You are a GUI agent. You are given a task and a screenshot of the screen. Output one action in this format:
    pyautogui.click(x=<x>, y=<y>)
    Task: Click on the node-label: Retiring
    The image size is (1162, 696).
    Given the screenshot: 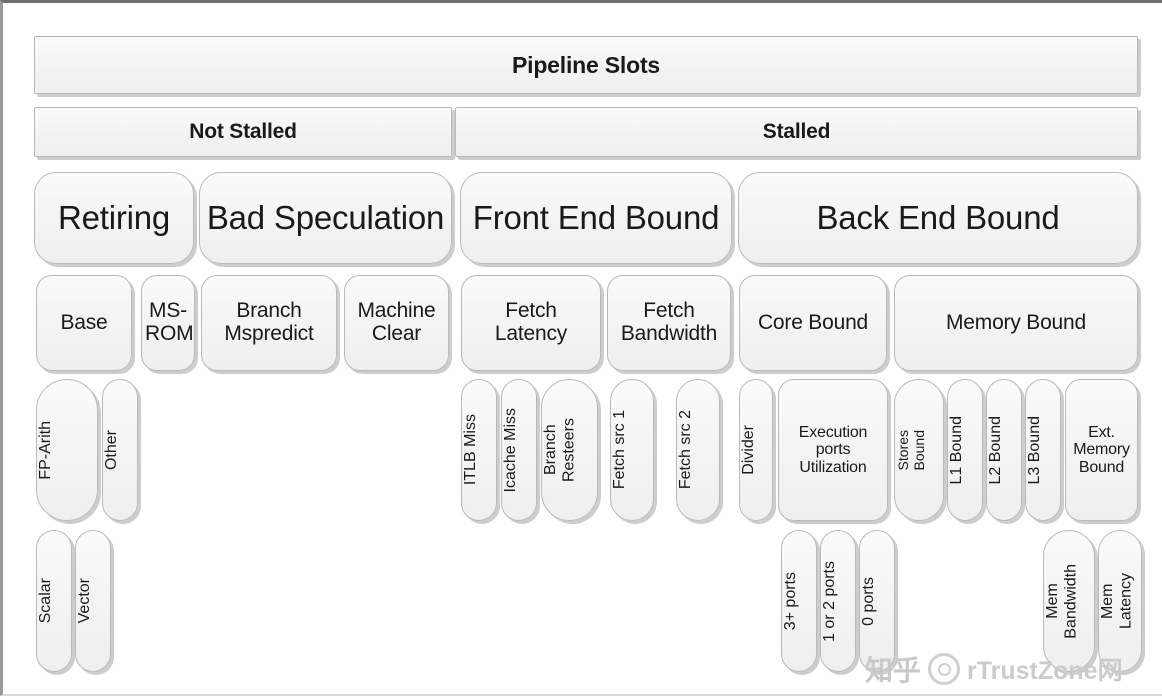 What is the action you would take?
    pyautogui.click(x=114, y=218)
    